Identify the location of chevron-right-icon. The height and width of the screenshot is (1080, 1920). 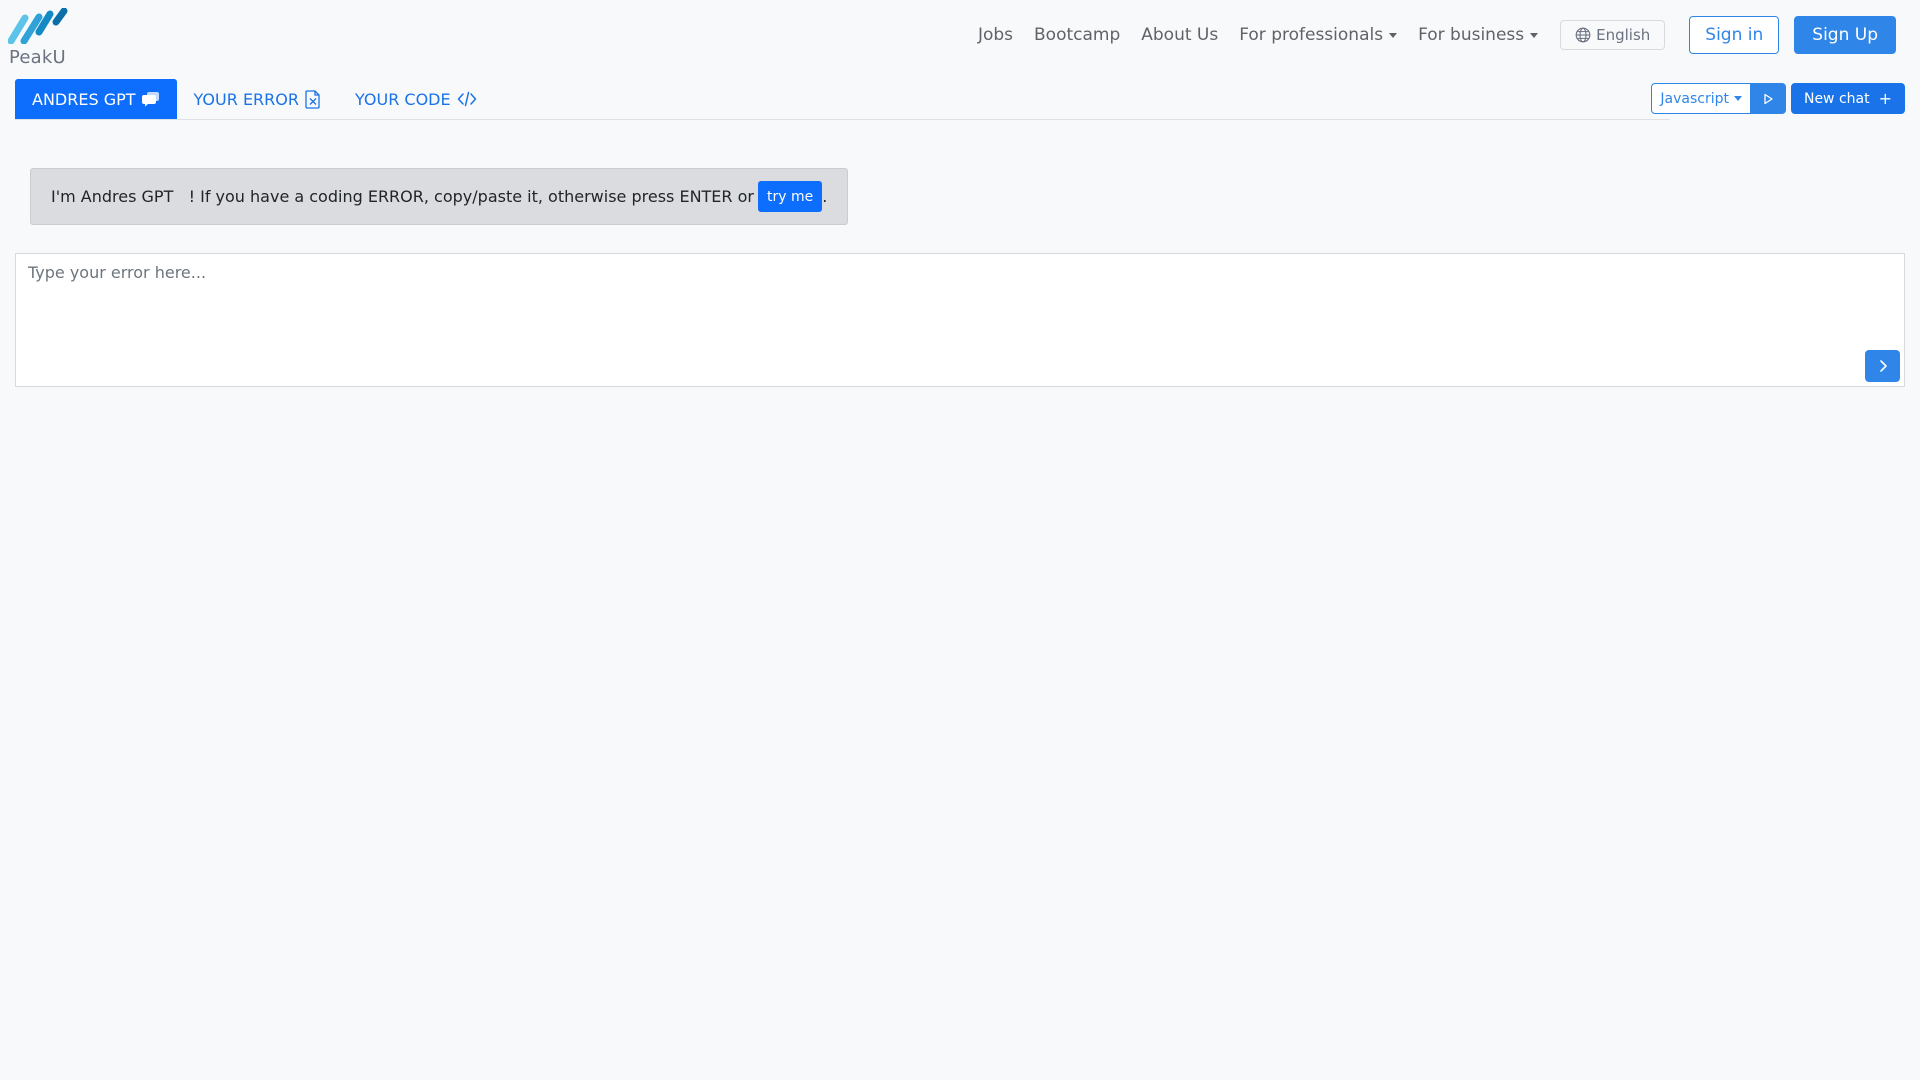
(1883, 366).